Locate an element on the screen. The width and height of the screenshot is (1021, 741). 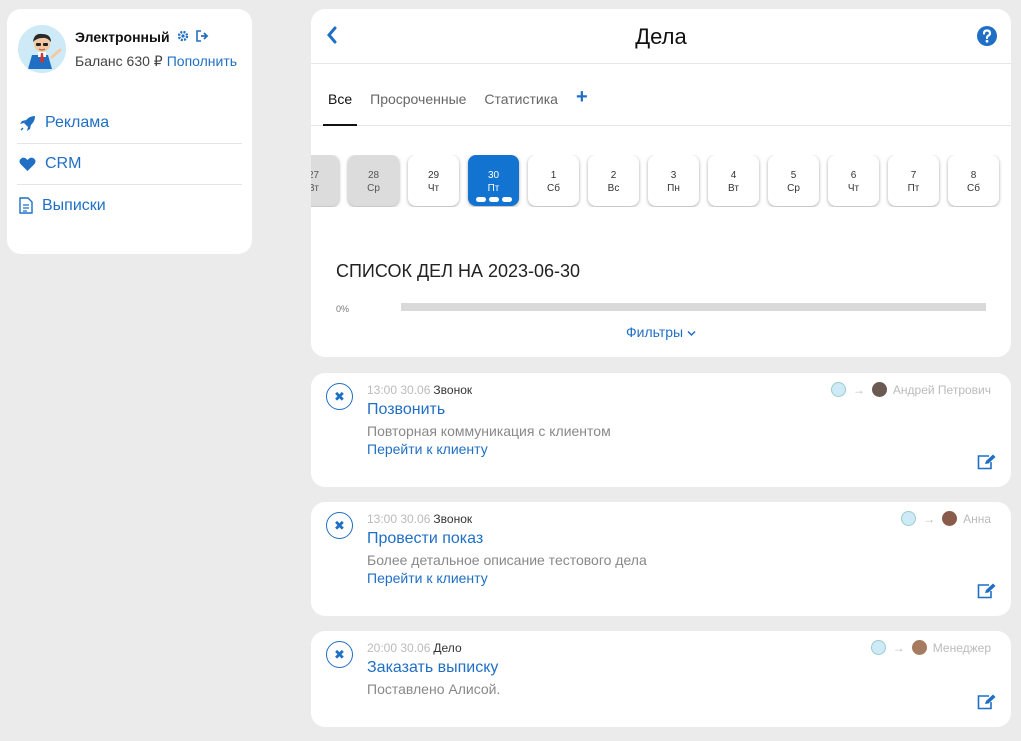
date-chip: 30 Пт is located at coordinates (493, 180).